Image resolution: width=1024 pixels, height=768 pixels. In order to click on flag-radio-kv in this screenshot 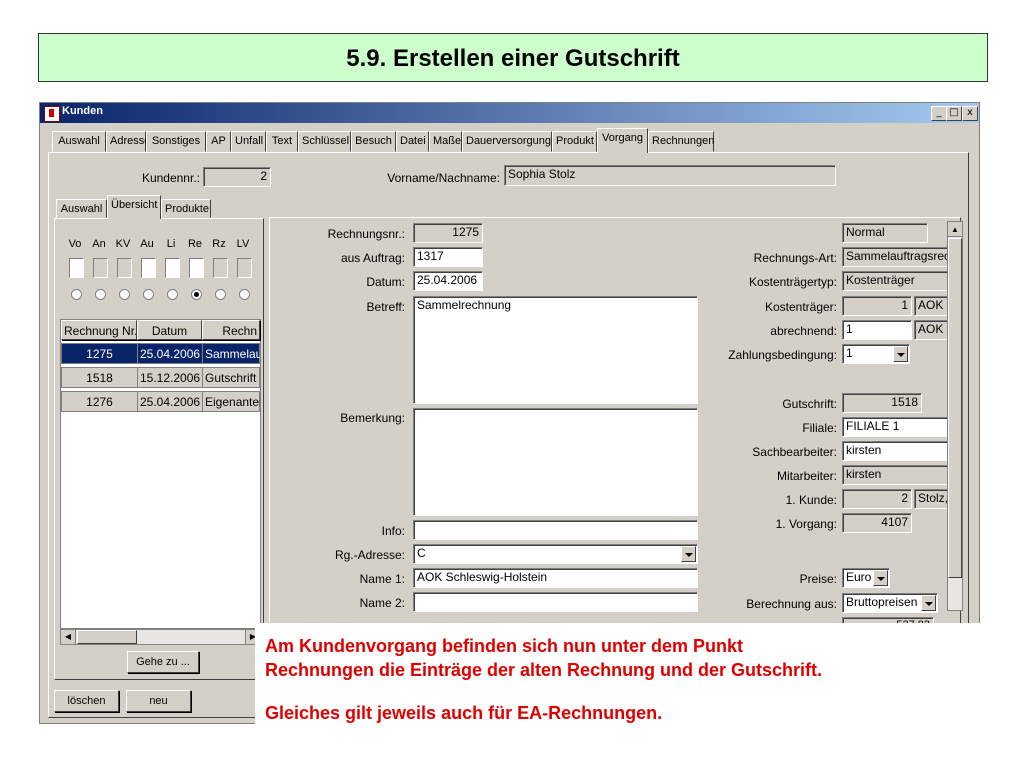, I will do `click(124, 294)`.